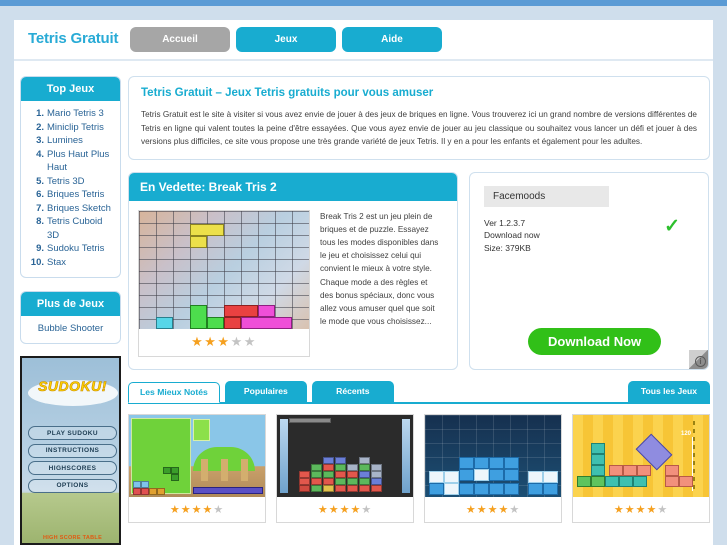  What do you see at coordinates (669, 391) in the screenshot?
I see `tab-tous-les-jeux: Tous les Jeux` at bounding box center [669, 391].